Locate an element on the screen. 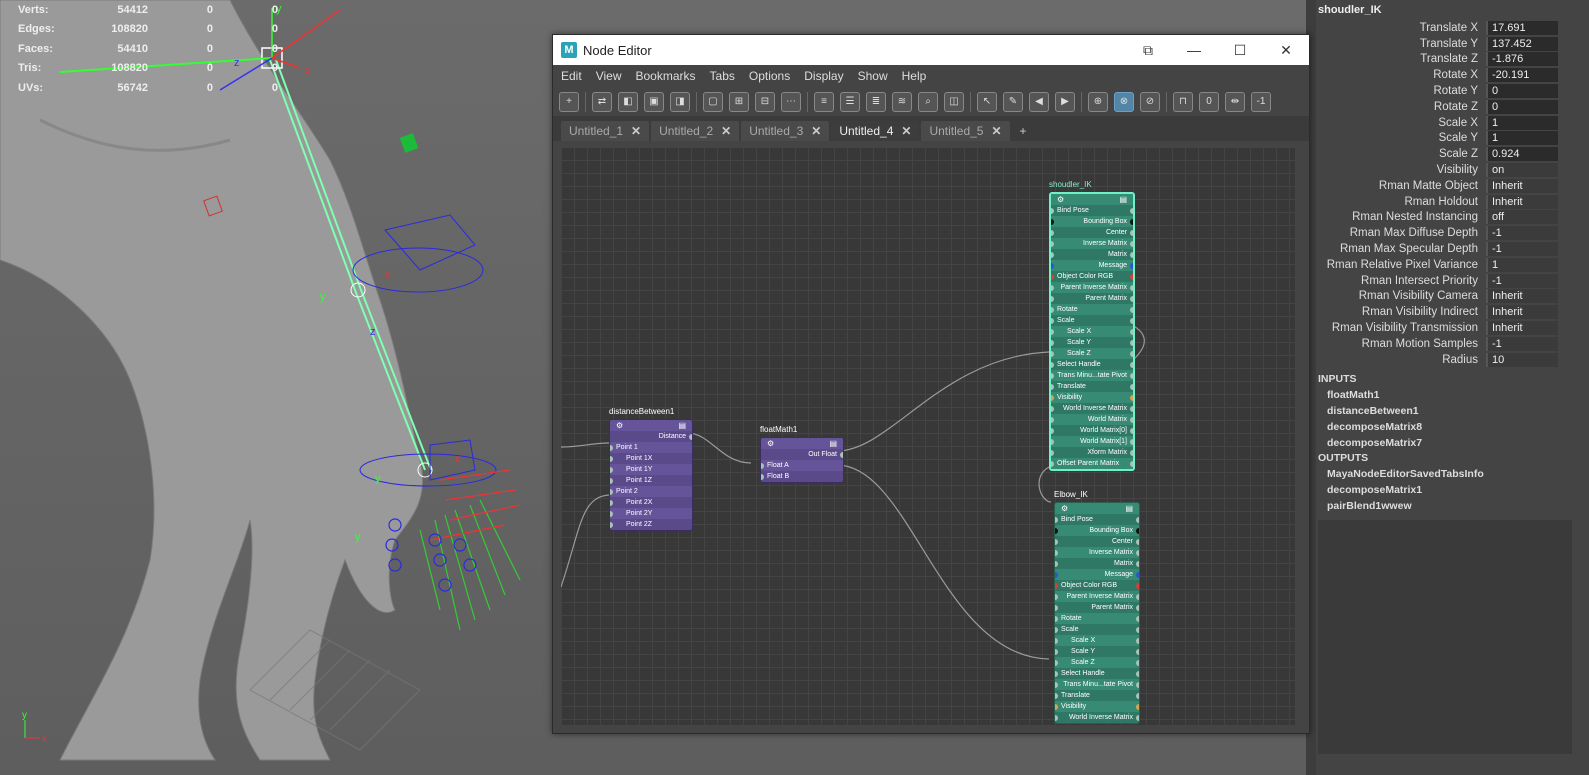  node-attribute-row: Bounding Box is located at coordinates (1097, 530).